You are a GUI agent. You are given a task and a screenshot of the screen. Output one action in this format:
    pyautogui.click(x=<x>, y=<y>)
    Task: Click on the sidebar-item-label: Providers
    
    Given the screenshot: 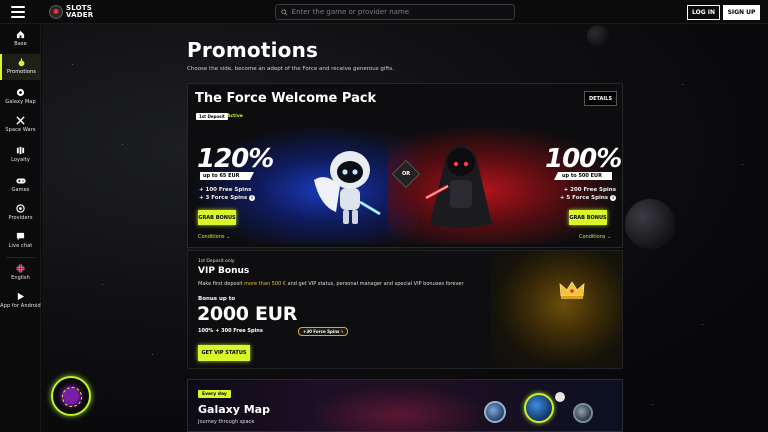 What is the action you would take?
    pyautogui.click(x=20, y=218)
    